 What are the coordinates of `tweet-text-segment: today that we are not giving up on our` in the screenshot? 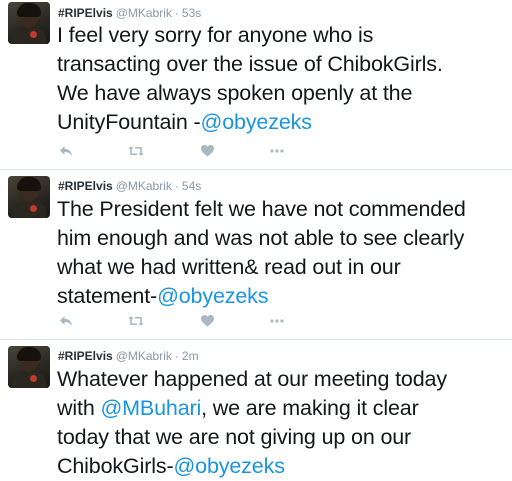 It's located at (234, 437).